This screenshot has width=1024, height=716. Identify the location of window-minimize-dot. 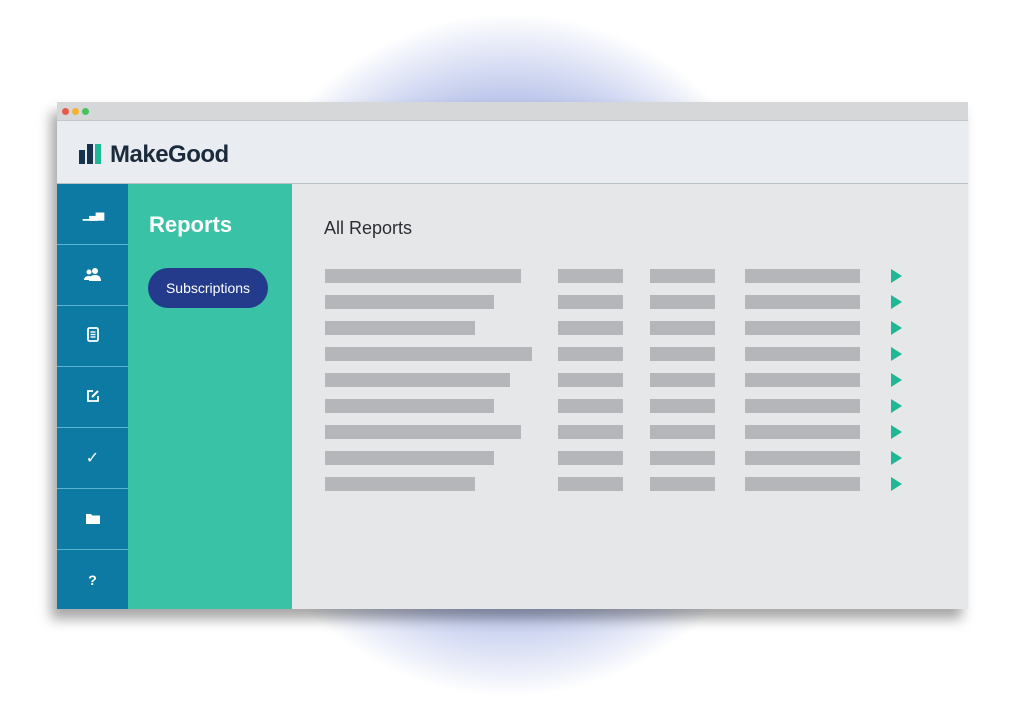
(75, 111).